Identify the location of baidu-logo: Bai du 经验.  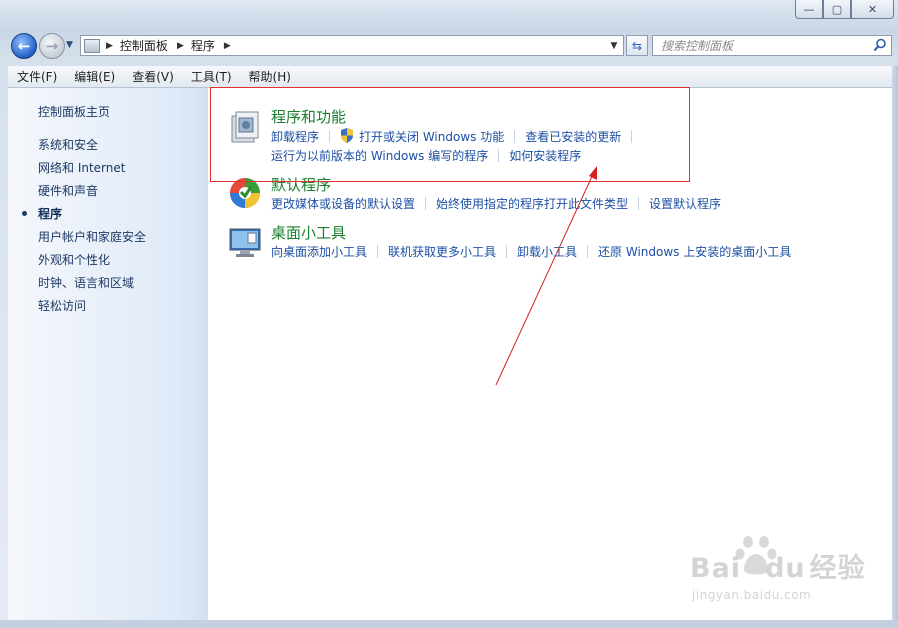
(778, 568).